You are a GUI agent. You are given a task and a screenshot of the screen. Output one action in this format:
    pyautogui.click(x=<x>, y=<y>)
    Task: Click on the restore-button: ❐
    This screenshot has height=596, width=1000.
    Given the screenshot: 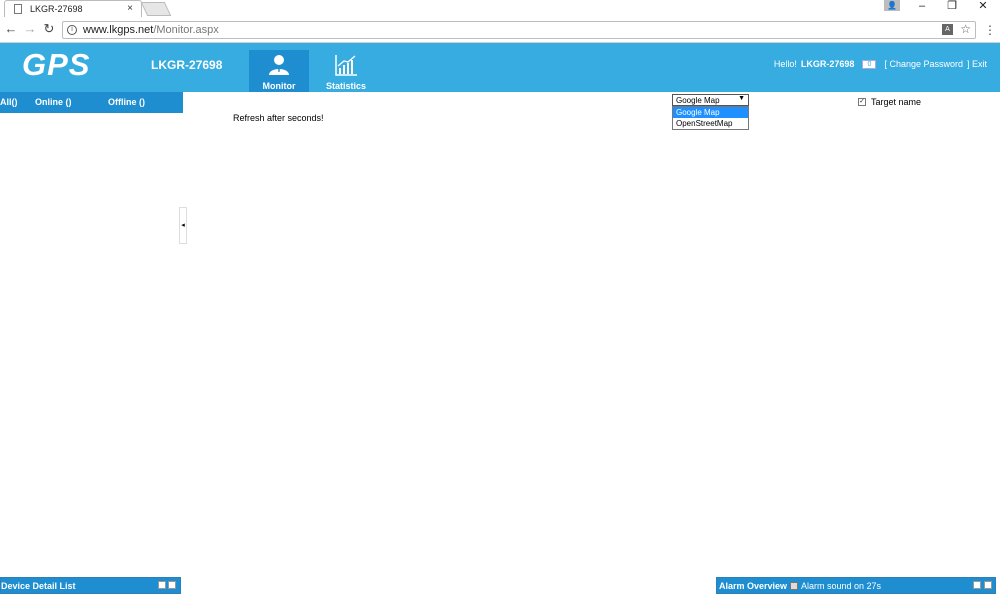 What is the action you would take?
    pyautogui.click(x=952, y=7)
    